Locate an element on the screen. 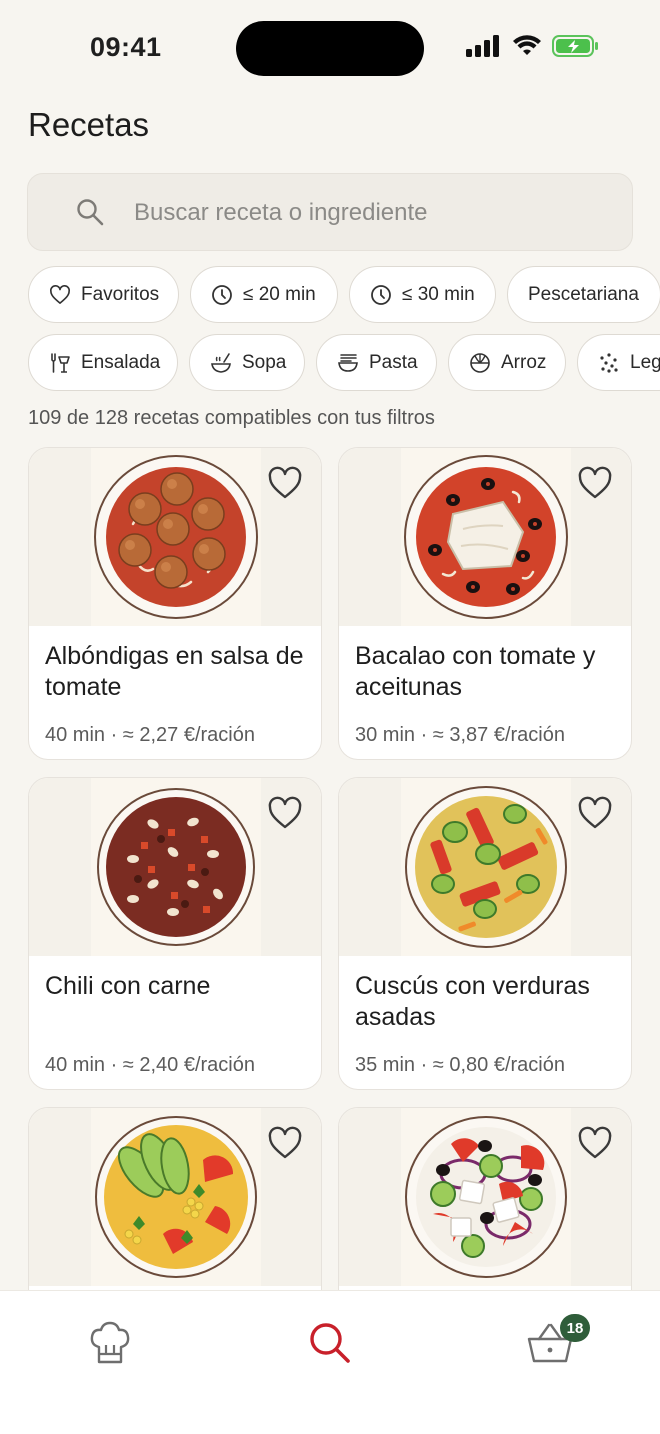 Image resolution: width=660 pixels, height=1434 pixels. soup-bowl-icon is located at coordinates (221, 362).